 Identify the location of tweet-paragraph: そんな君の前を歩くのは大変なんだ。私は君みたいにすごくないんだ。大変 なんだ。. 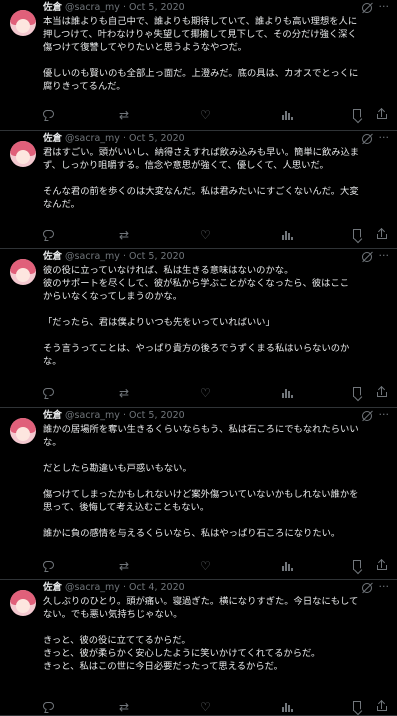
(201, 198).